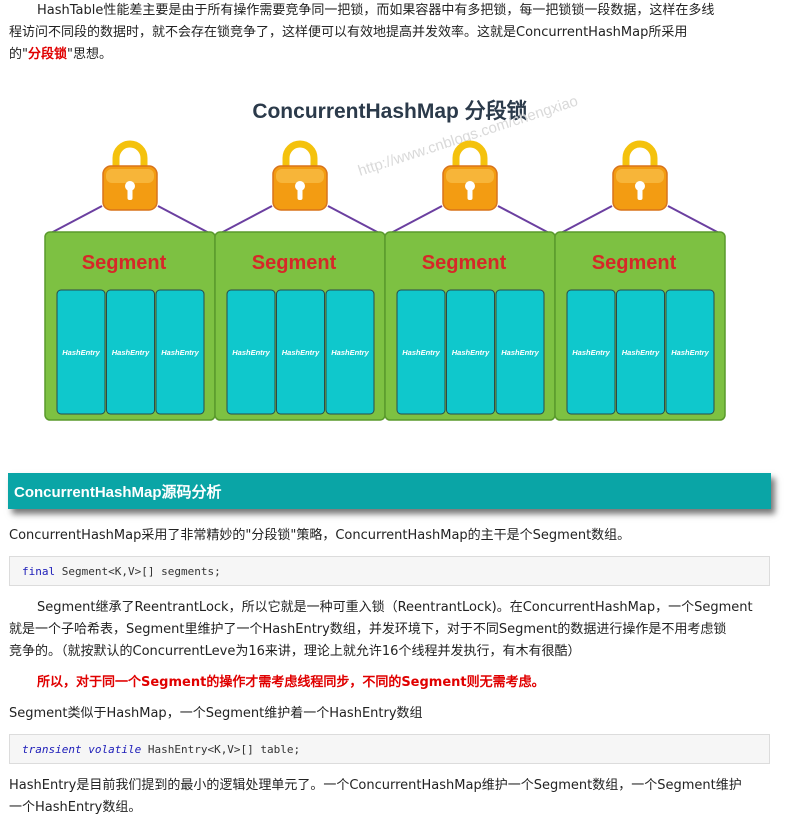  What do you see at coordinates (389, 571) in the screenshot?
I see `code-block-1: final Segment<K,V>[] segments;` at bounding box center [389, 571].